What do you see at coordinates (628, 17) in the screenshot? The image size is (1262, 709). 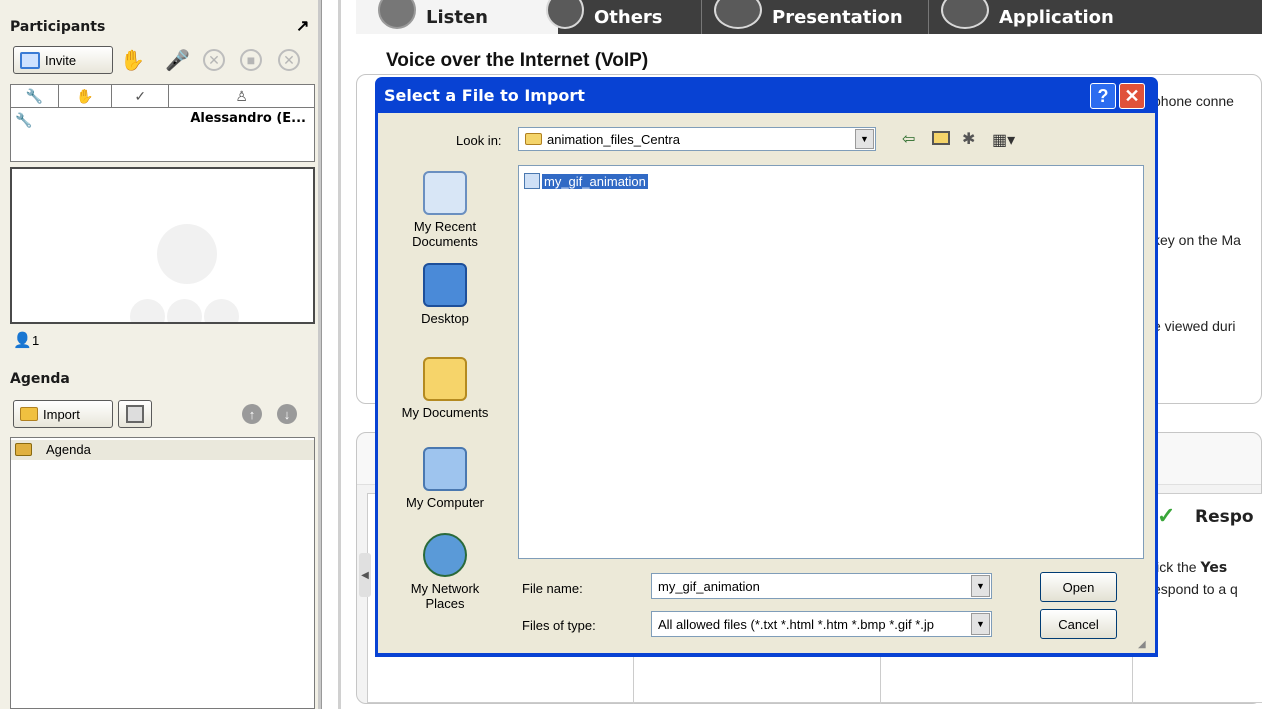 I see `tab-others-label: Others` at bounding box center [628, 17].